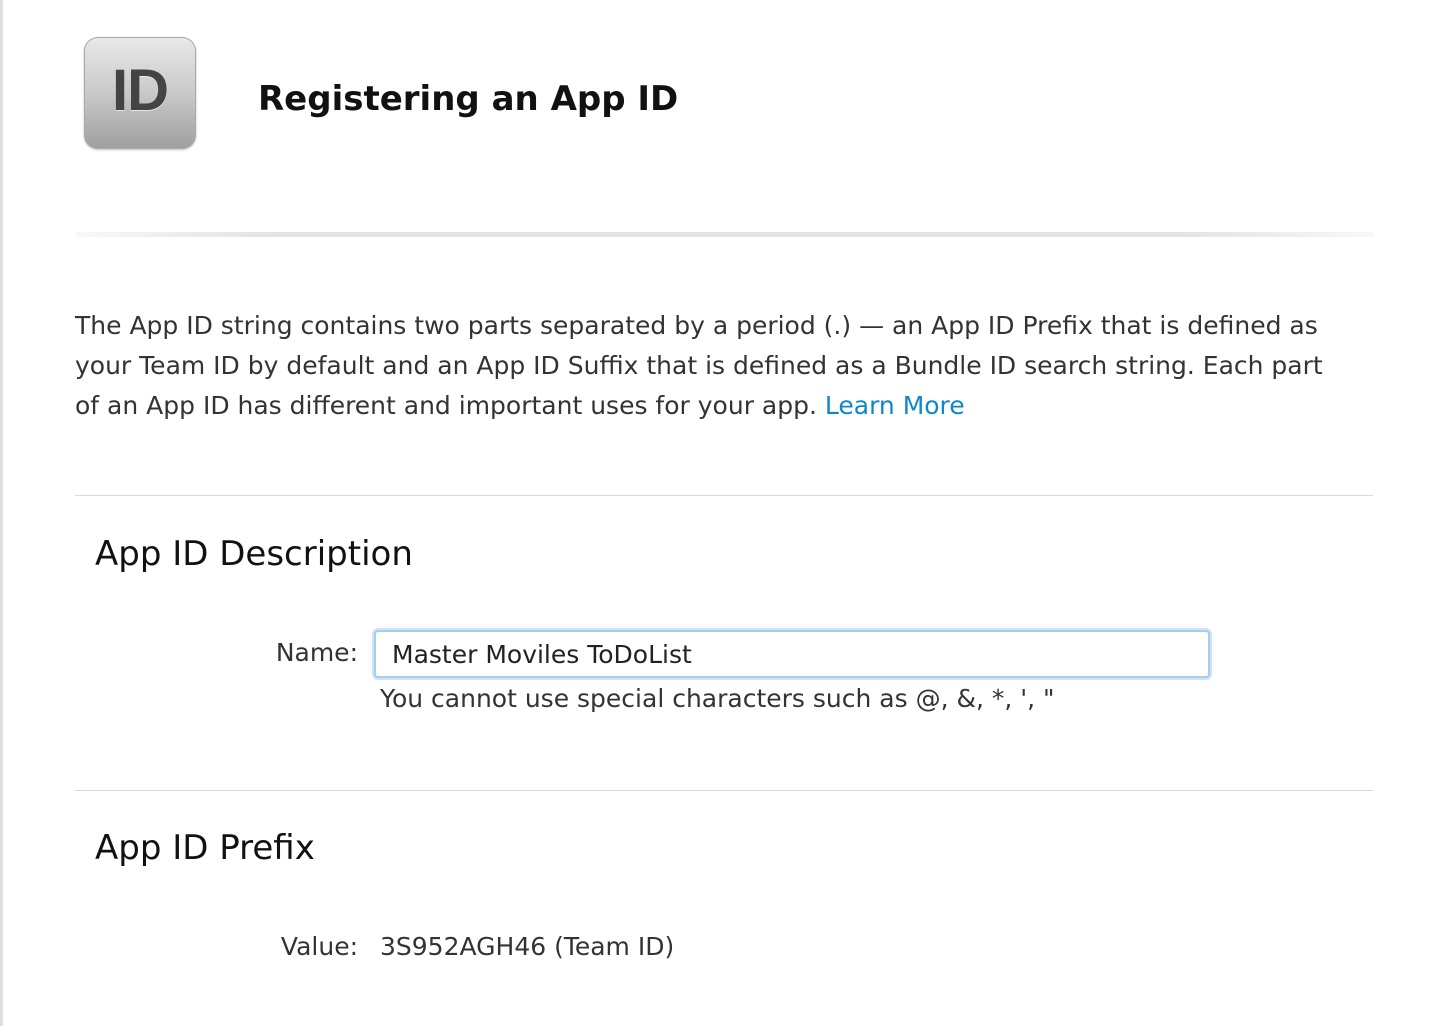  I want to click on app-id-prefix-heading: App ID Prefix, so click(205, 848).